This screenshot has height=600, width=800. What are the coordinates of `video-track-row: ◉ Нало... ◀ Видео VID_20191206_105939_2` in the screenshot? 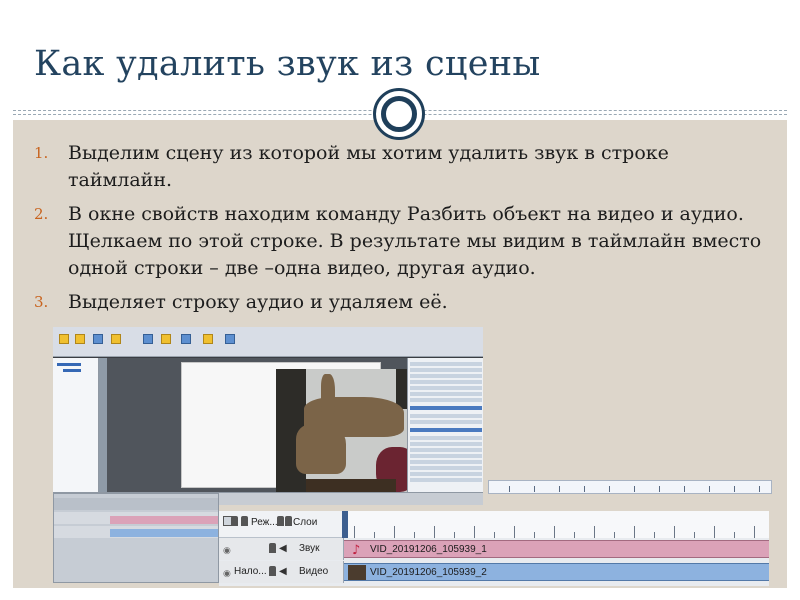 It's located at (494, 572).